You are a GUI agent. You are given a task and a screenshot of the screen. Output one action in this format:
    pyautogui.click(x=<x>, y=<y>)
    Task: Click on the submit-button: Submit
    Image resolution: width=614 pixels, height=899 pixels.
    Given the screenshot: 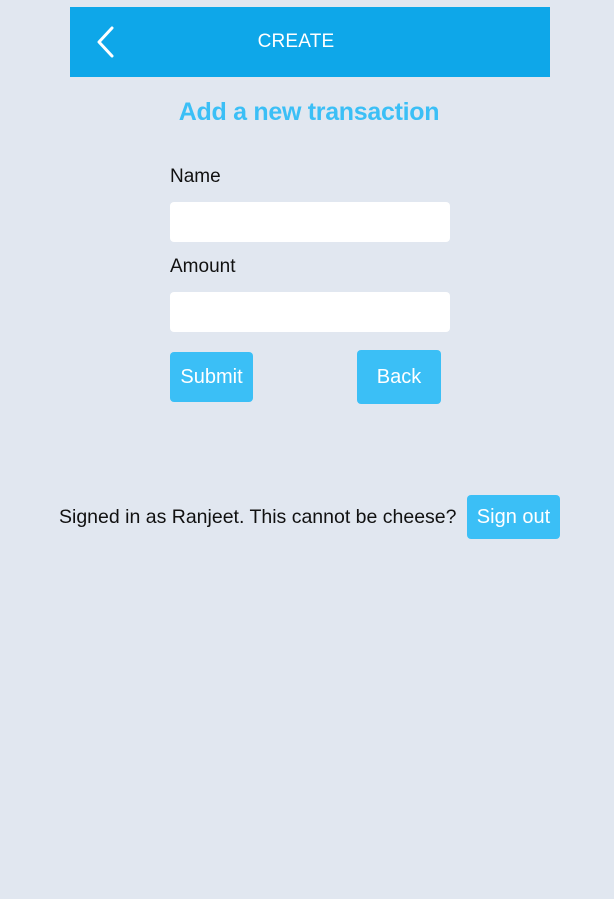 What is the action you would take?
    pyautogui.click(x=211, y=377)
    